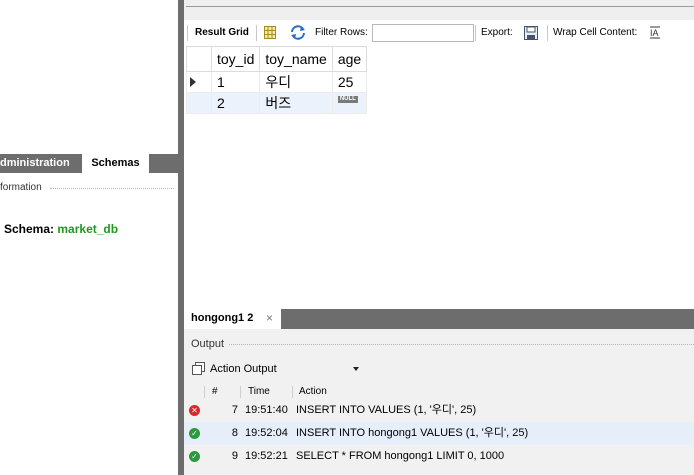 This screenshot has width=694, height=475. What do you see at coordinates (266, 456) in the screenshot?
I see `row-time: 19:52:21` at bounding box center [266, 456].